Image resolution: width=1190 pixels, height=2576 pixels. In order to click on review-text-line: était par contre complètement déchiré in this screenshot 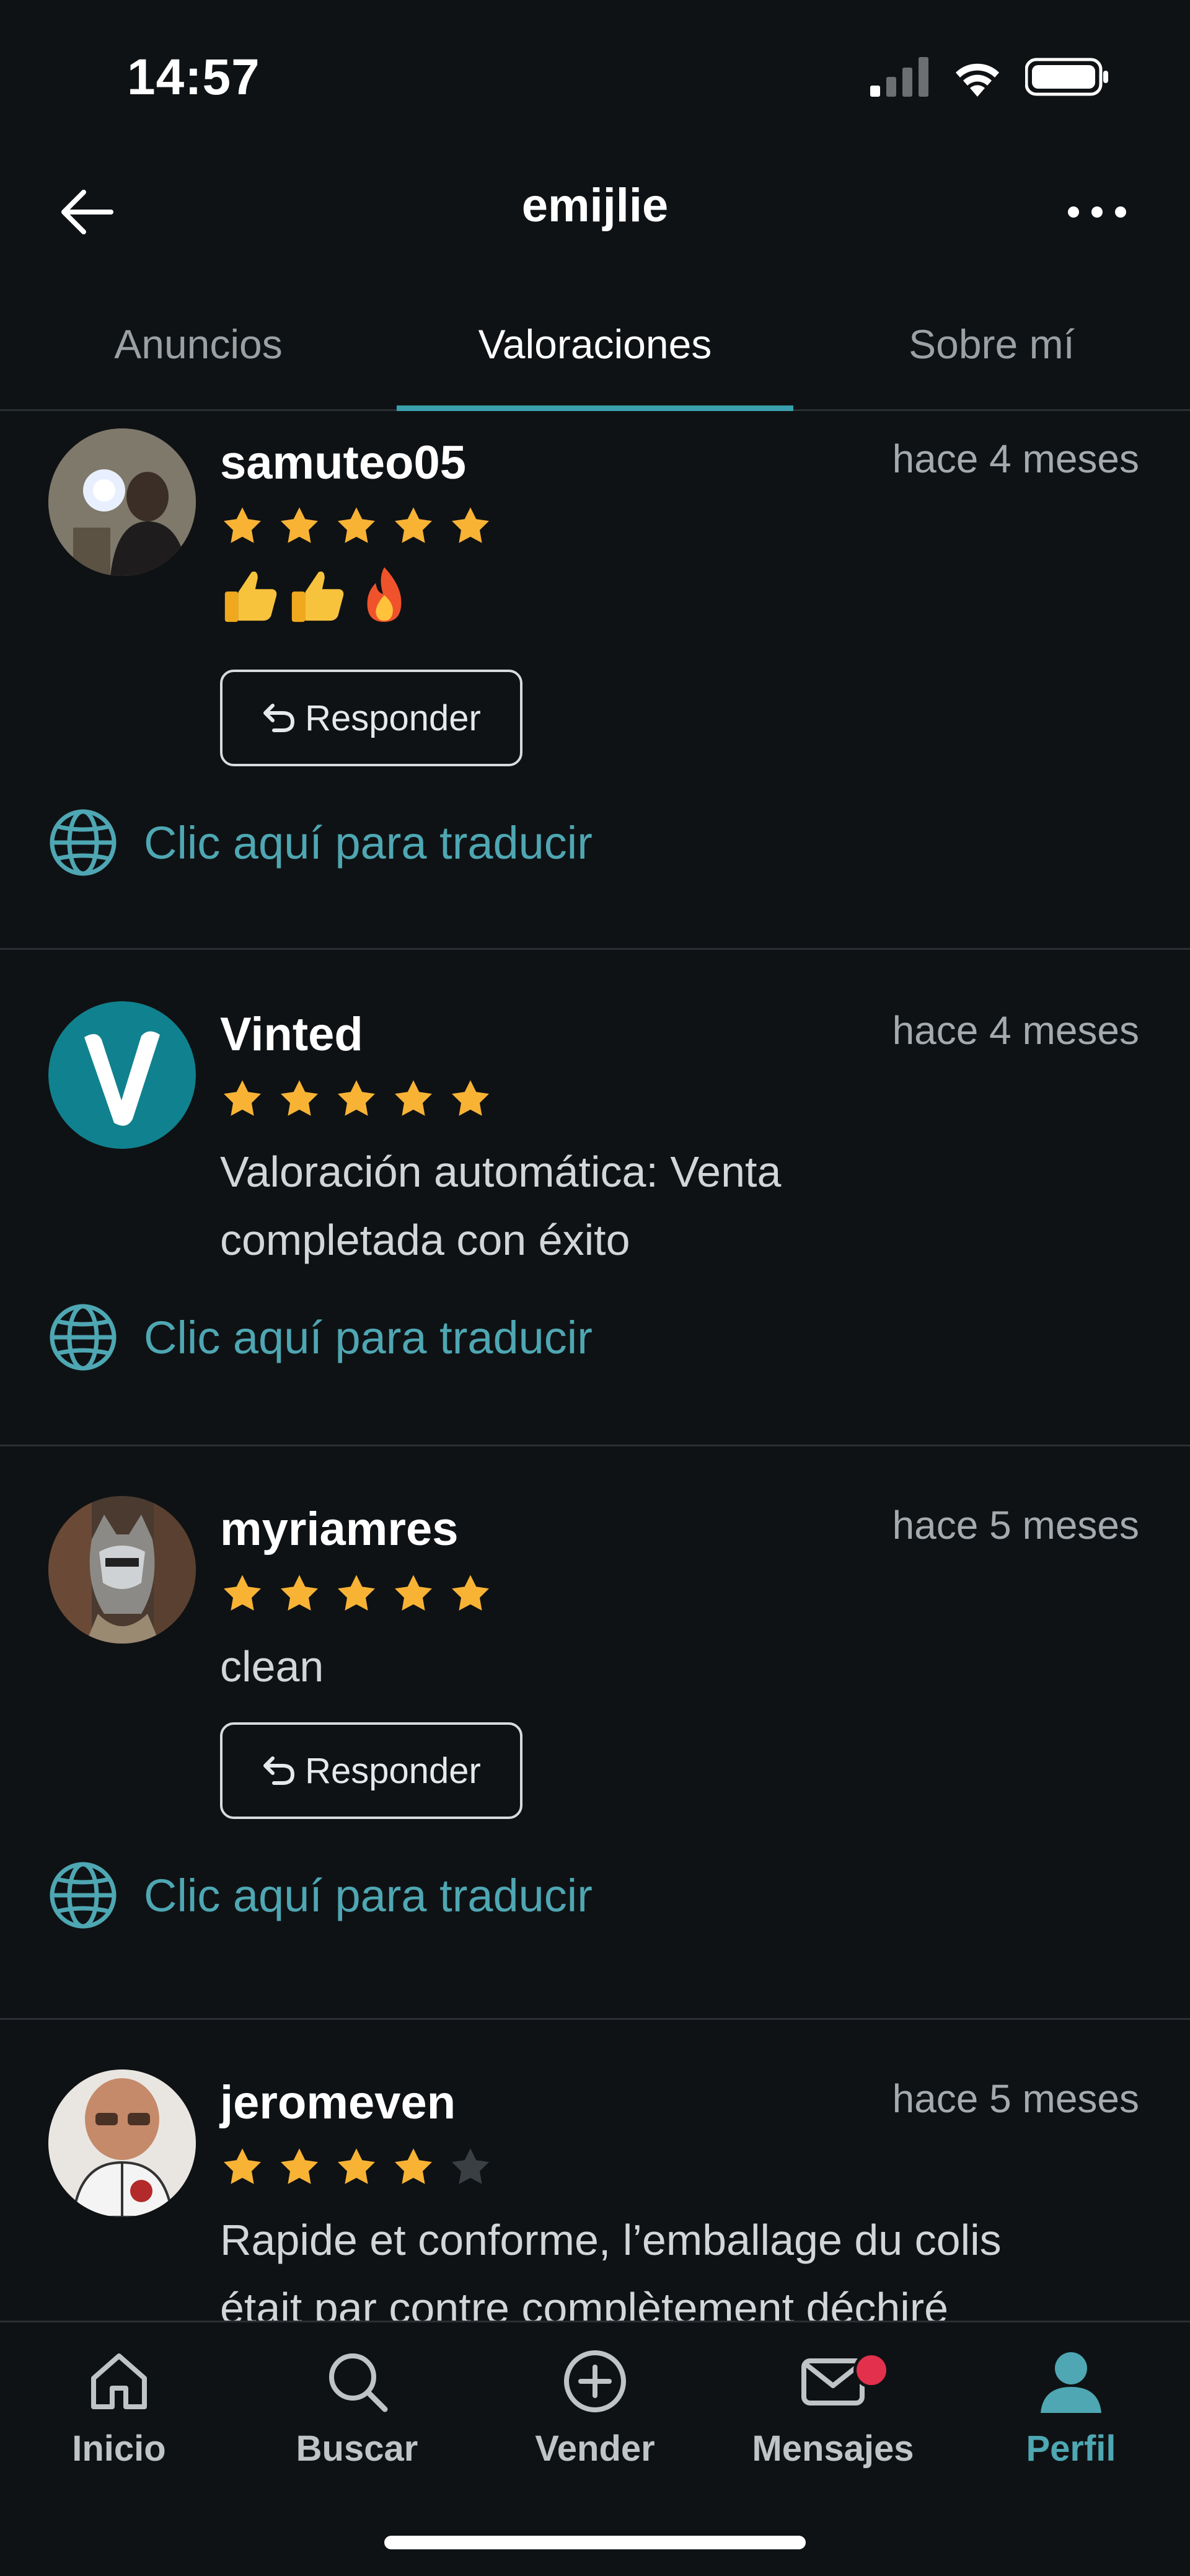, I will do `click(584, 2302)`.